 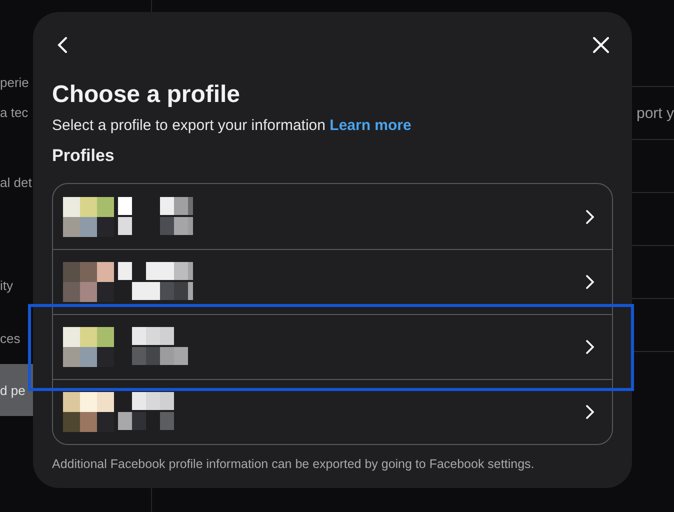 What do you see at coordinates (84, 156) in the screenshot?
I see `section-heading: Profiles` at bounding box center [84, 156].